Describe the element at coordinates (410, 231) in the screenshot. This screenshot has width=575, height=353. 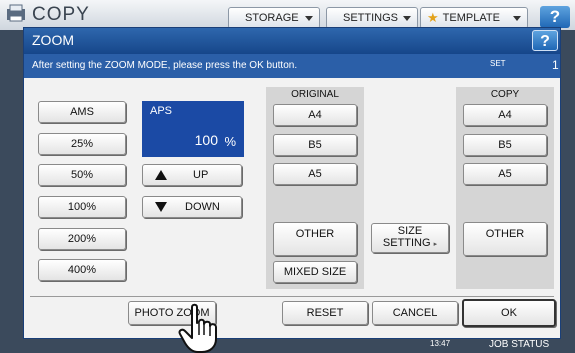
I see `size-setting-line1: SIZE` at that location.